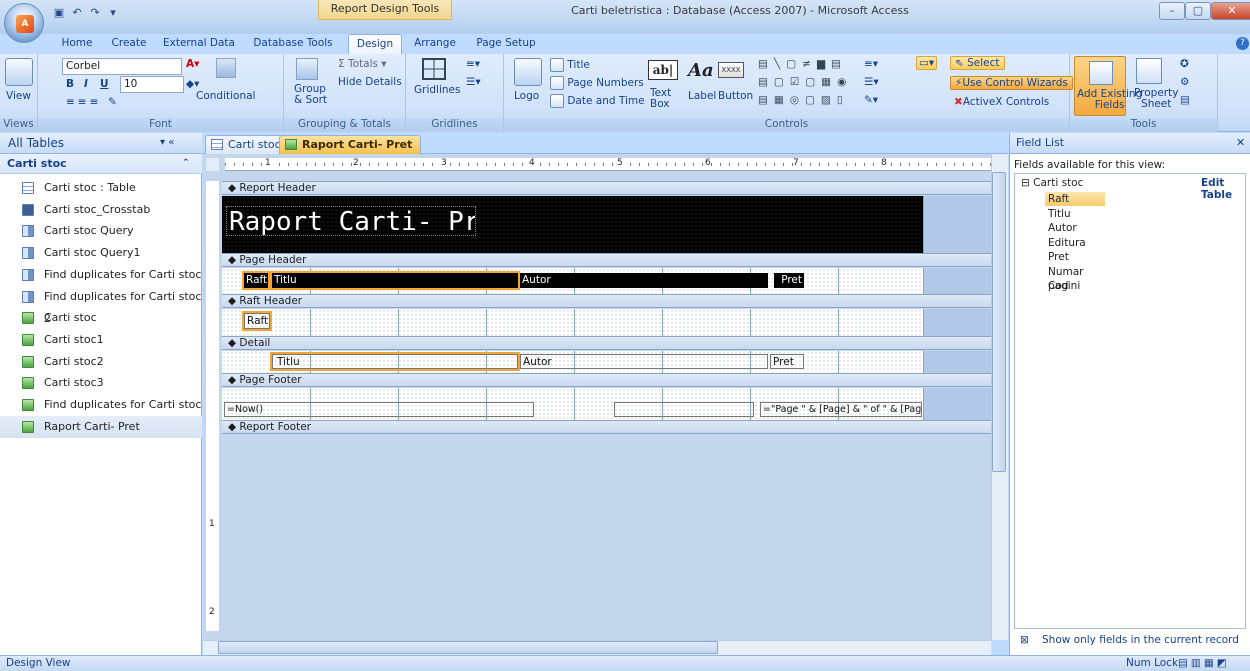 This screenshot has width=1250, height=671. I want to click on nav-item: Carti stoc : Table, so click(101, 188).